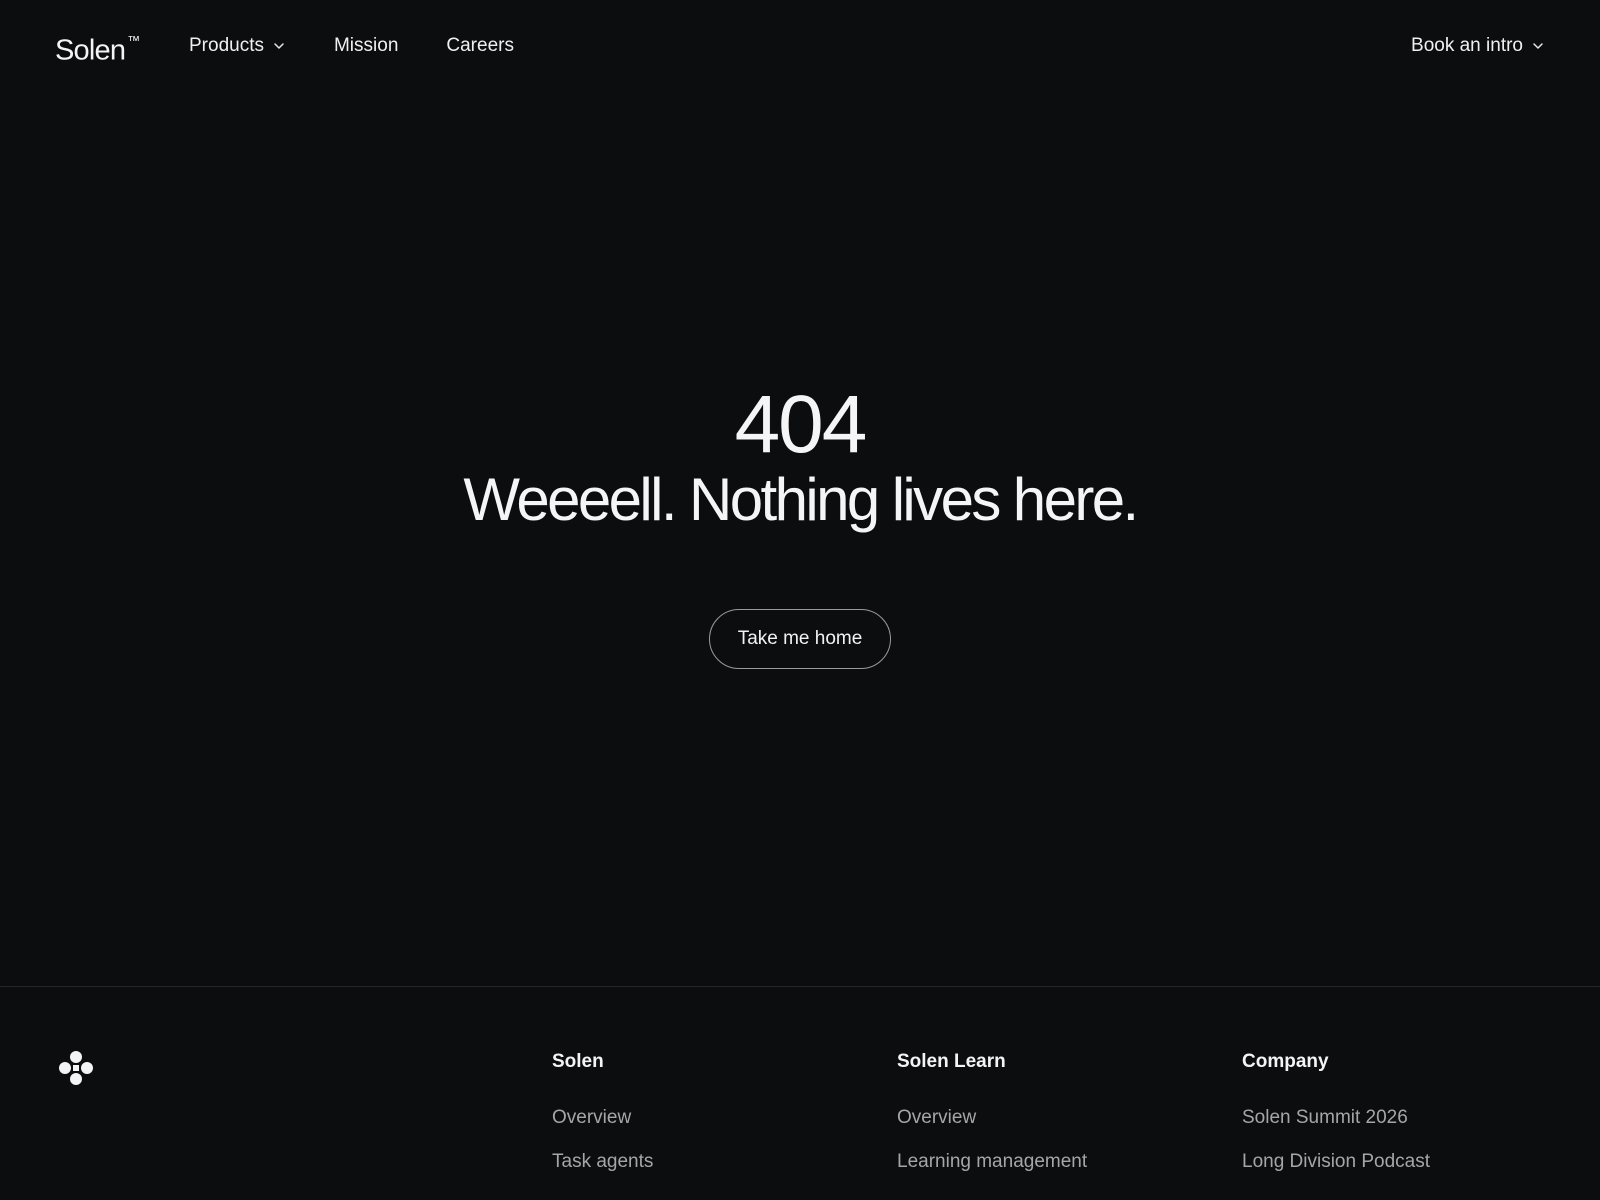  I want to click on book-intro-label: Book an intro, so click(1467, 45).